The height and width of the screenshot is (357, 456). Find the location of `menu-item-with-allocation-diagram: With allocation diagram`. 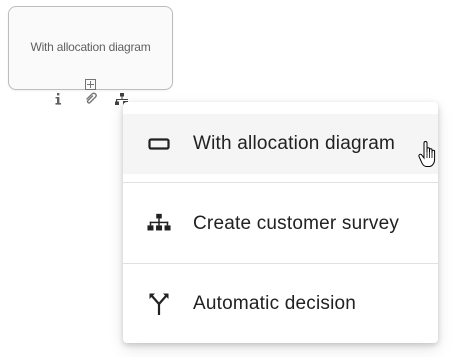

menu-item-with-allocation-diagram: With allocation diagram is located at coordinates (280, 144).